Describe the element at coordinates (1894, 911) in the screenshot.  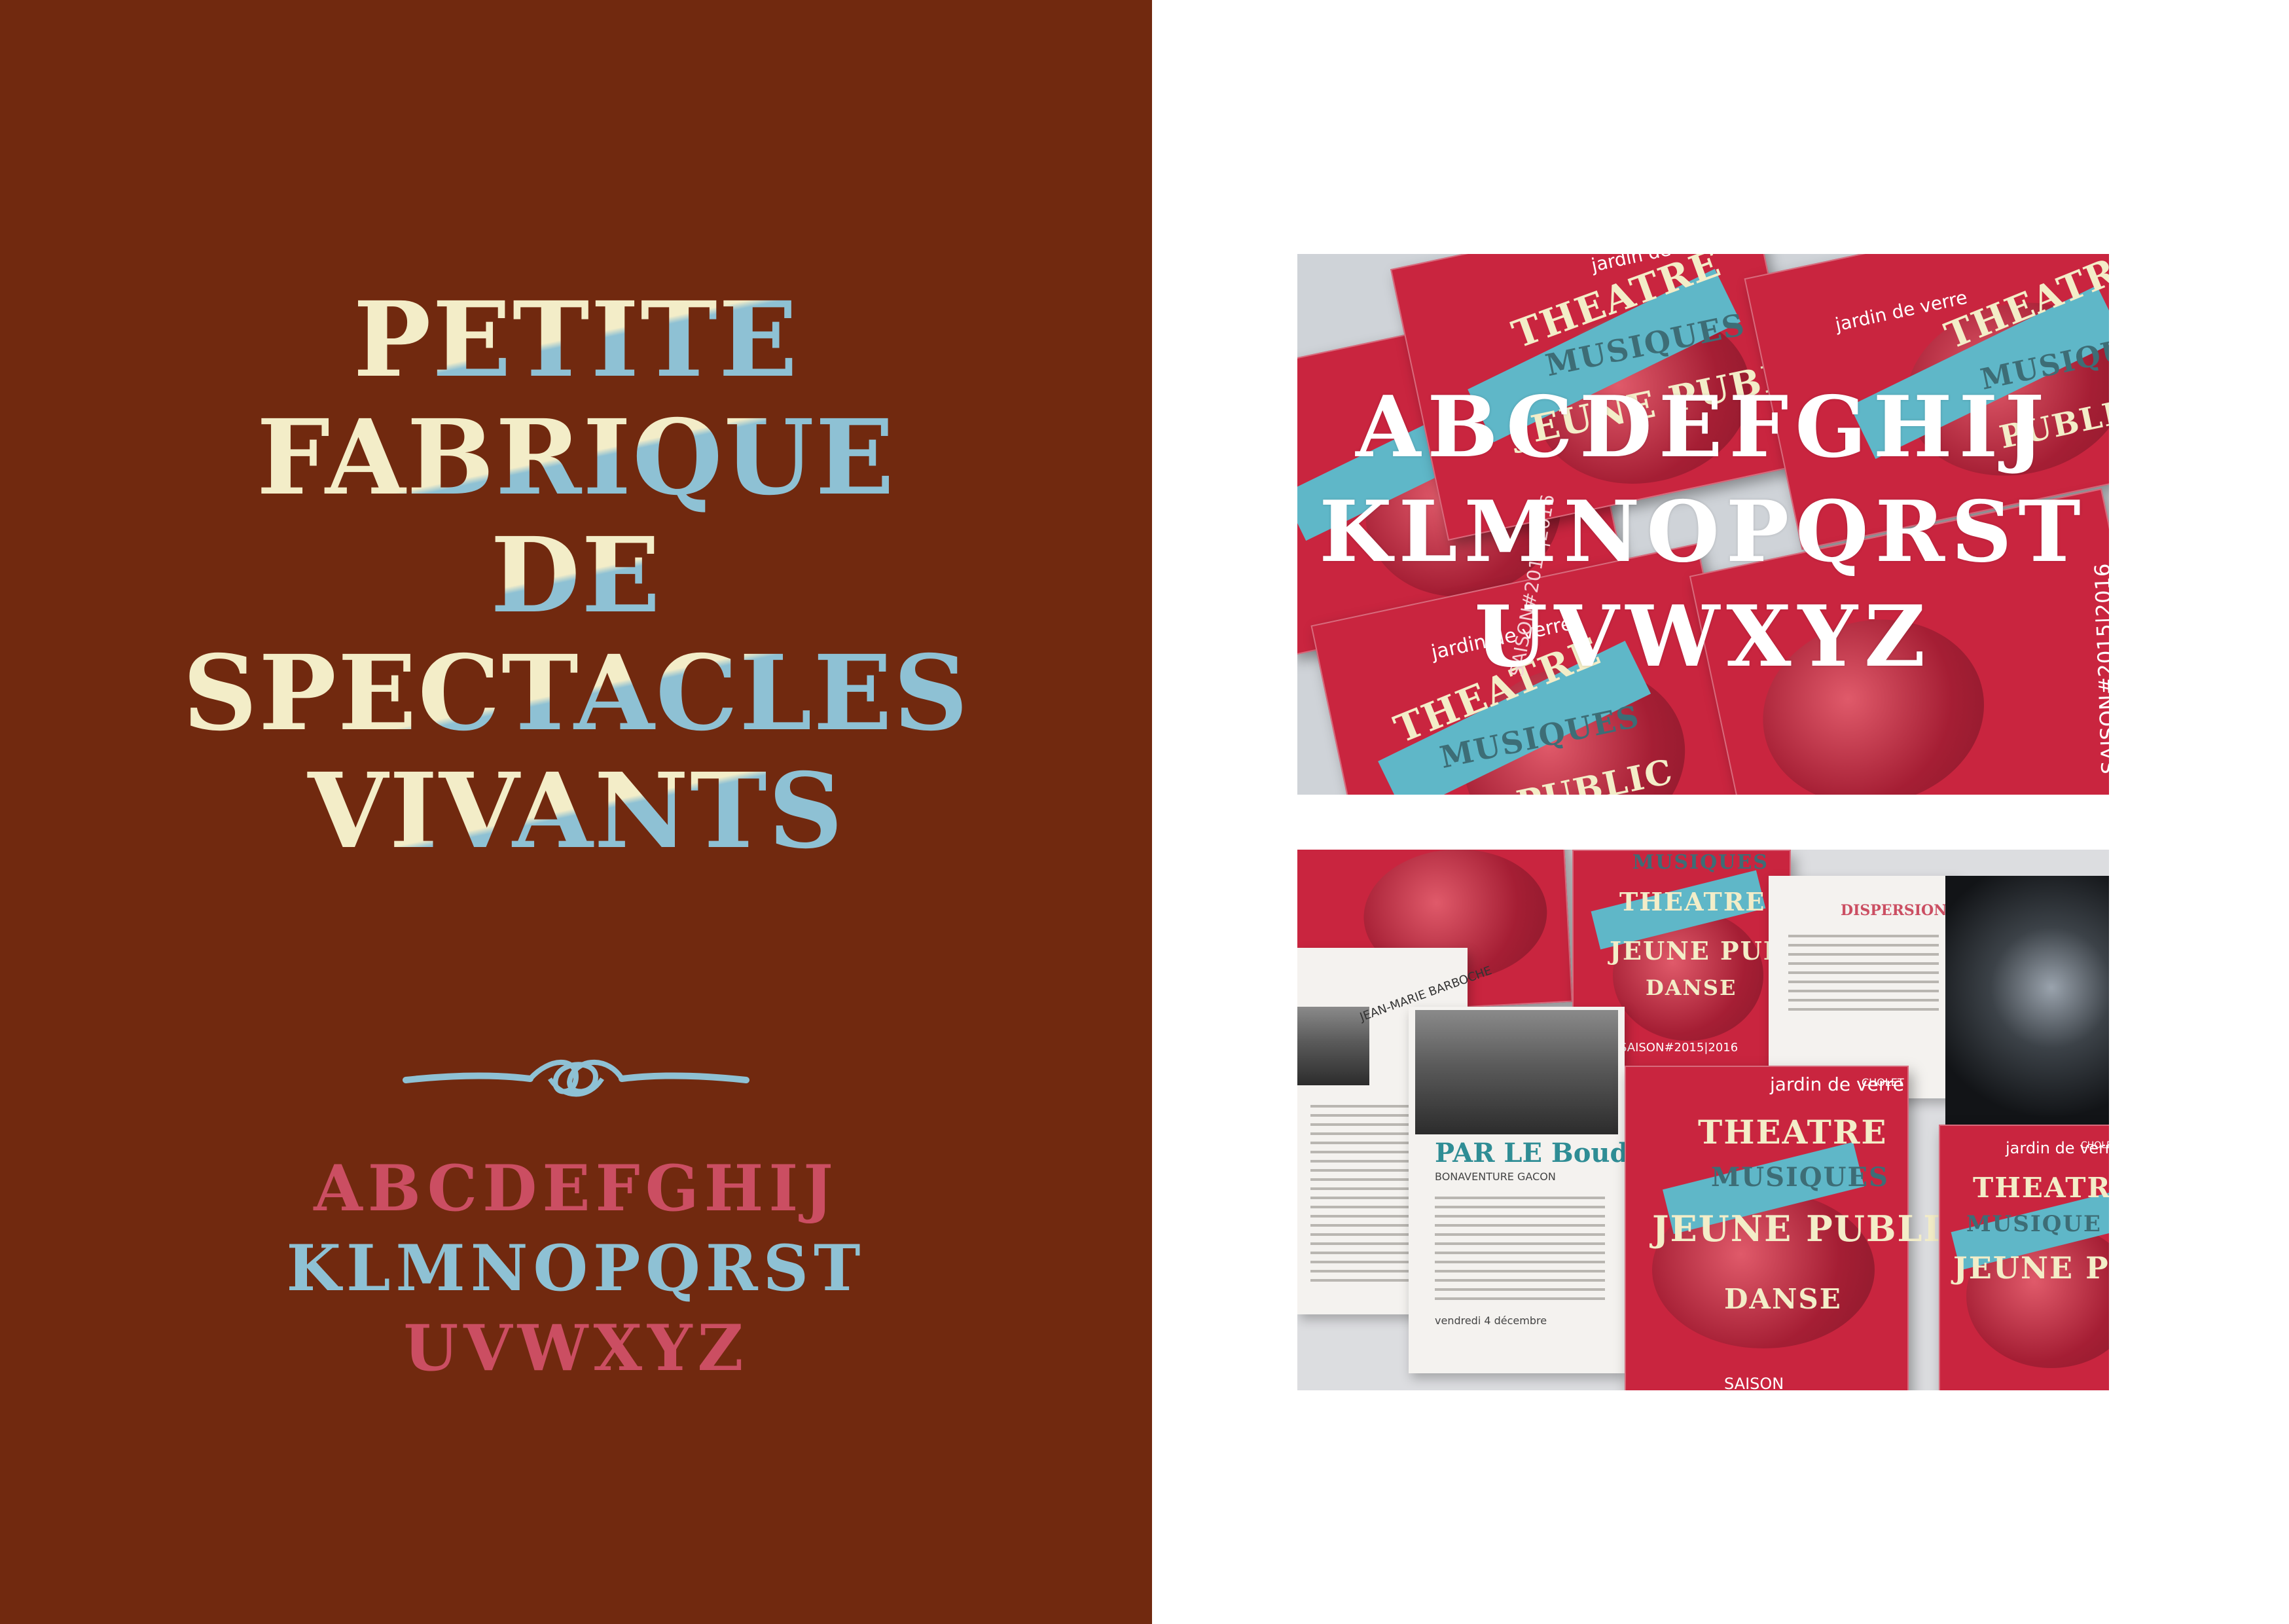
I see `page-heading: DISPERSION` at that location.